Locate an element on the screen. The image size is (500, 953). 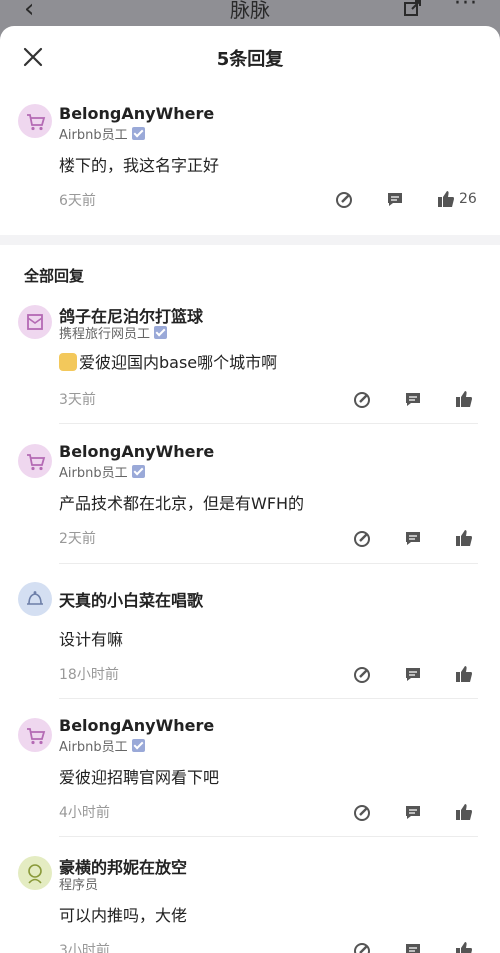
commenter-name: 天真的小白菜在唱歌 is located at coordinates (131, 599).